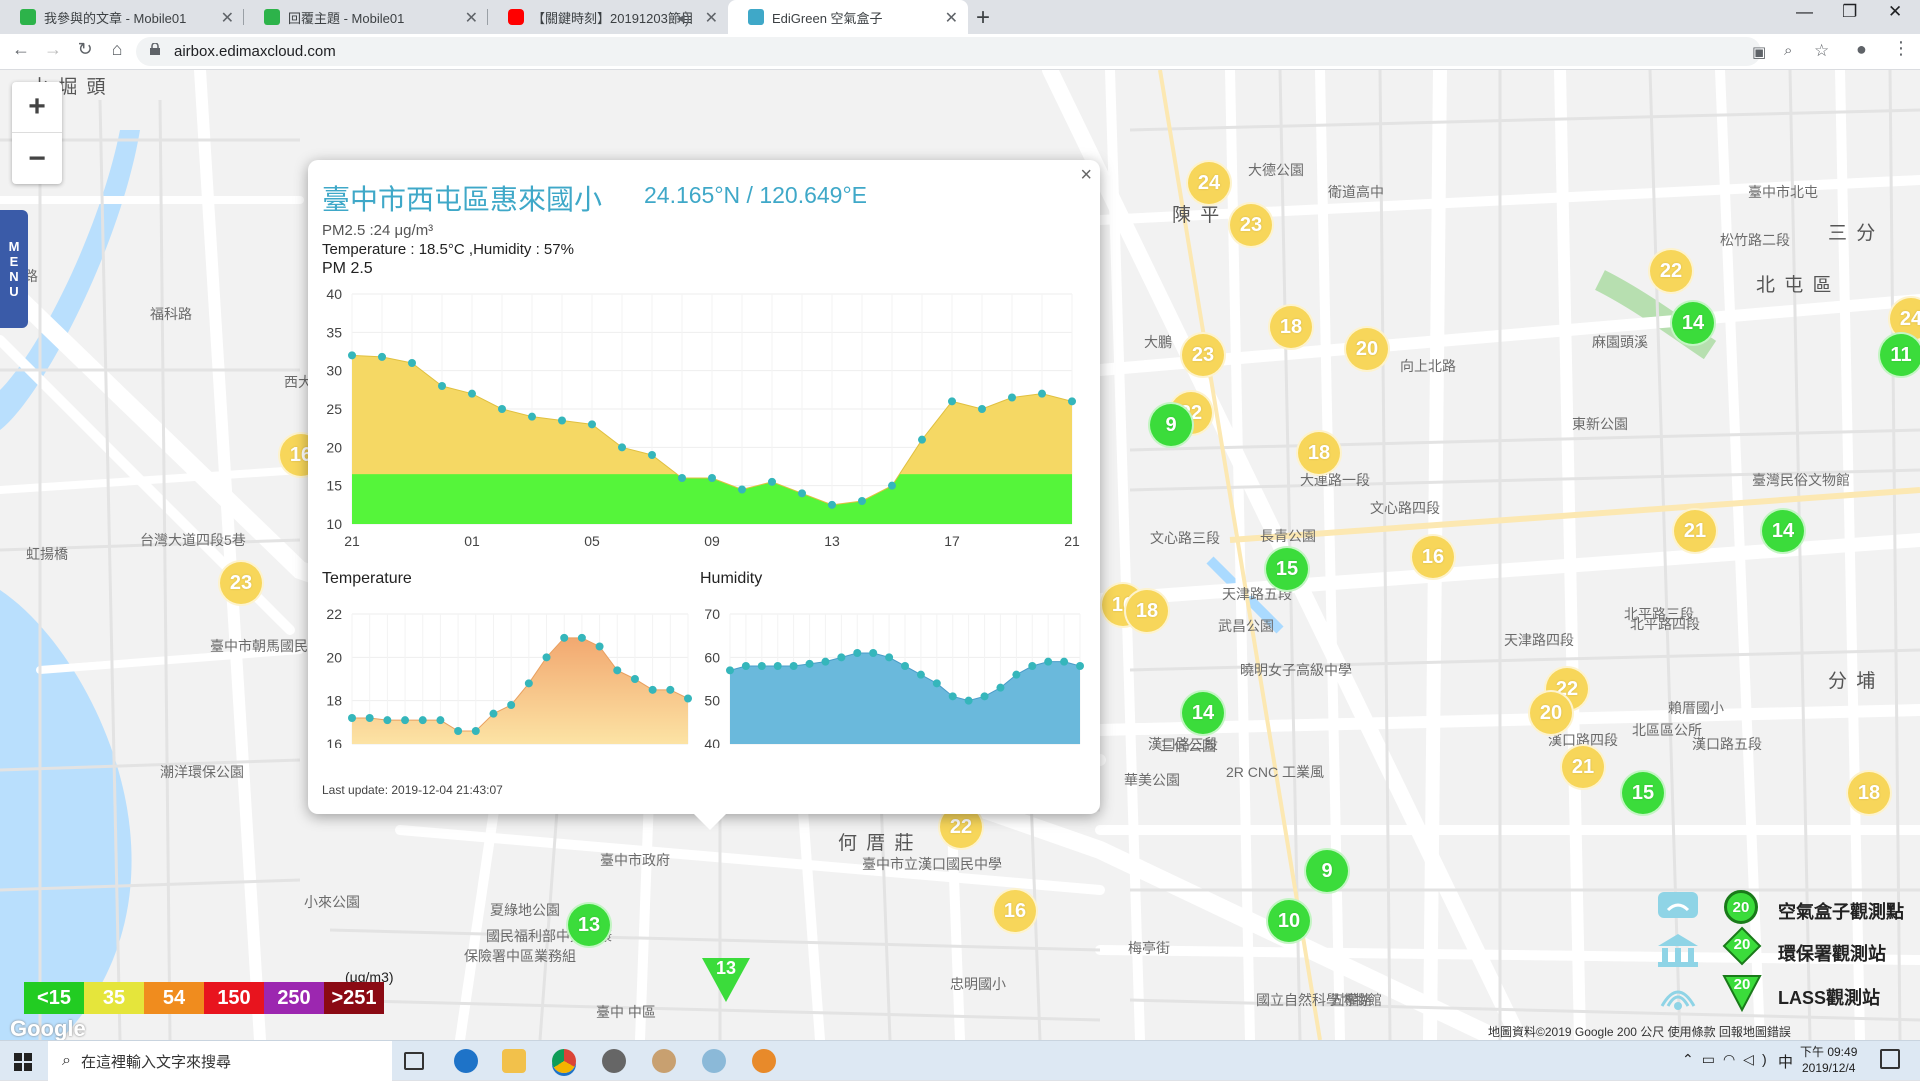  I want to click on translate-icon: ▣, so click(1759, 52).